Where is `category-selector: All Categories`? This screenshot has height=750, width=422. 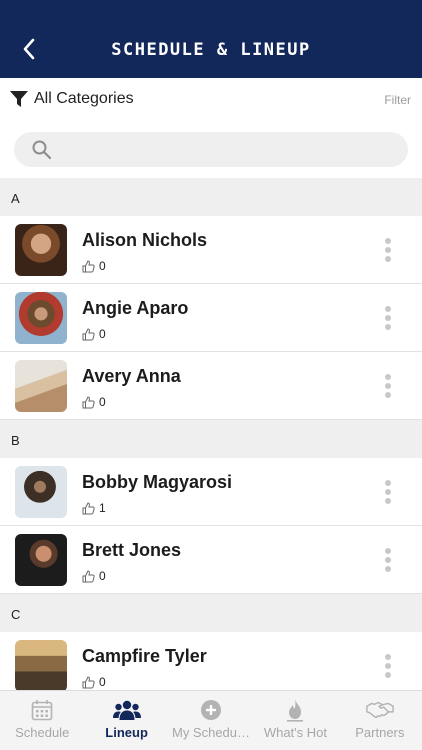
category-selector: All Categories is located at coordinates (84, 99).